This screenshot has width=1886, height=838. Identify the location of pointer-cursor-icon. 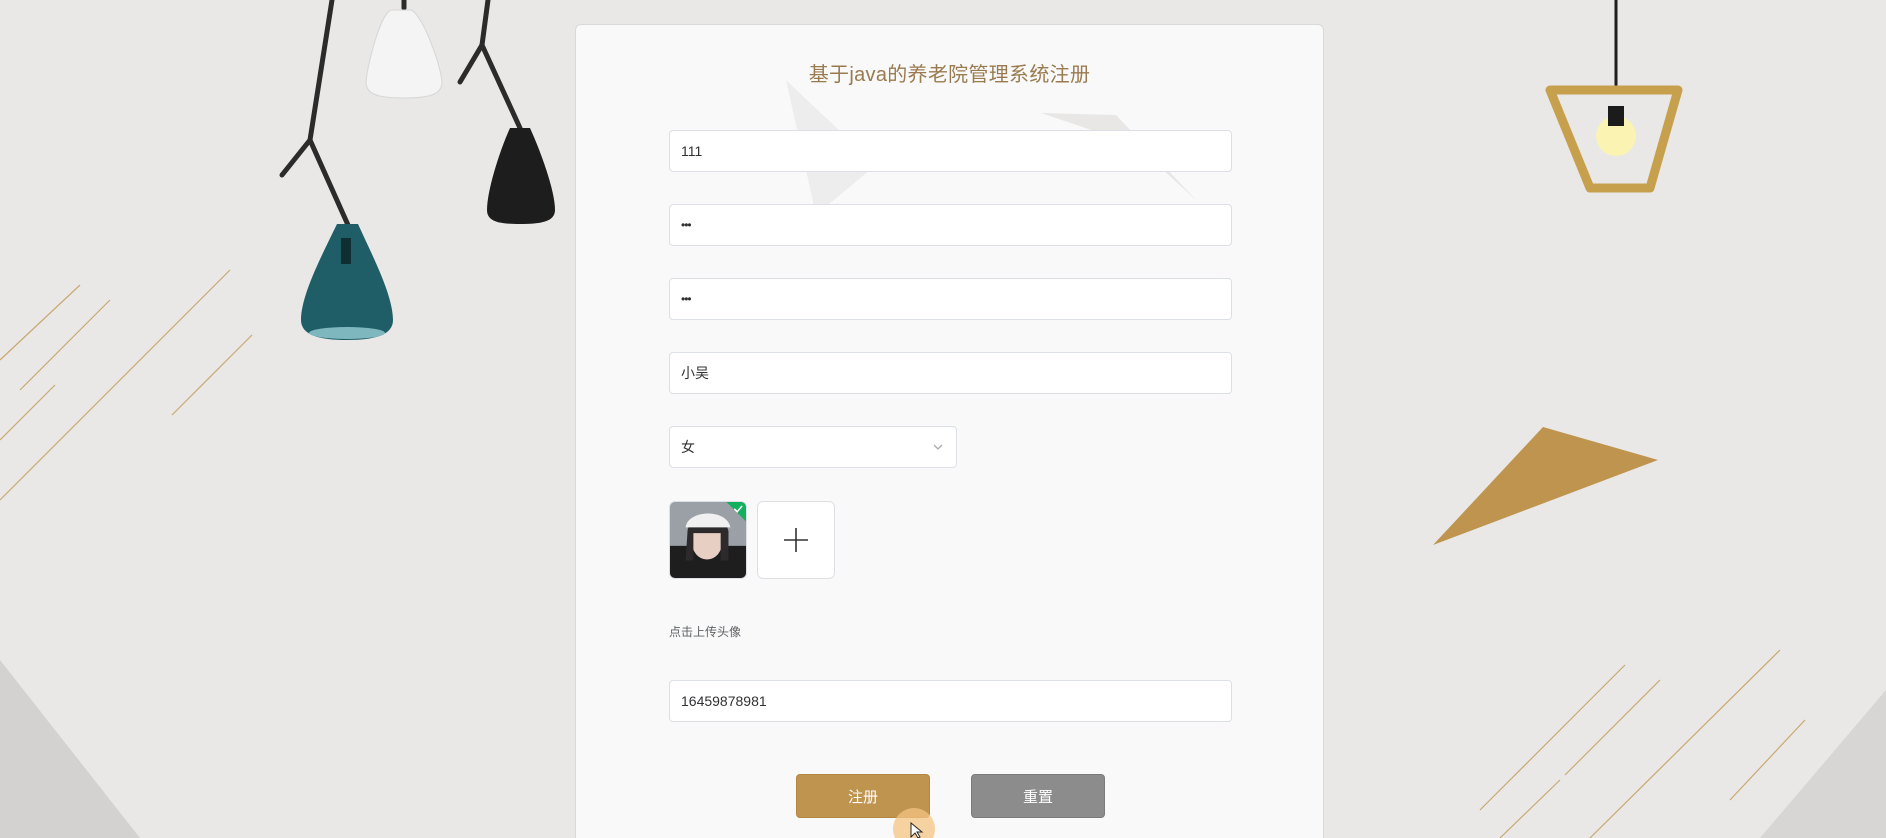
(917, 830).